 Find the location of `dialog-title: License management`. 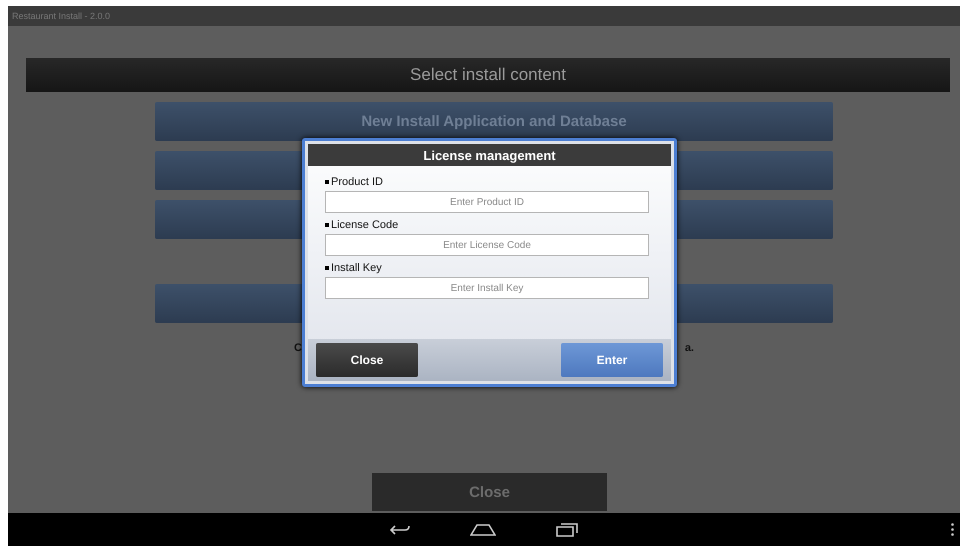

dialog-title: License management is located at coordinates (489, 155).